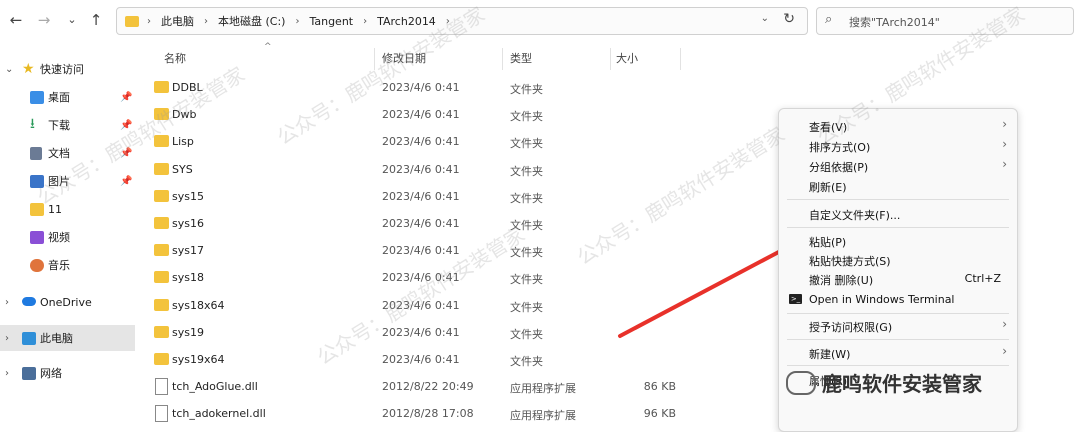 This screenshot has height=432, width=1080. Describe the element at coordinates (67, 265) in the screenshot. I see `sidebar-item-music: 音乐` at that location.